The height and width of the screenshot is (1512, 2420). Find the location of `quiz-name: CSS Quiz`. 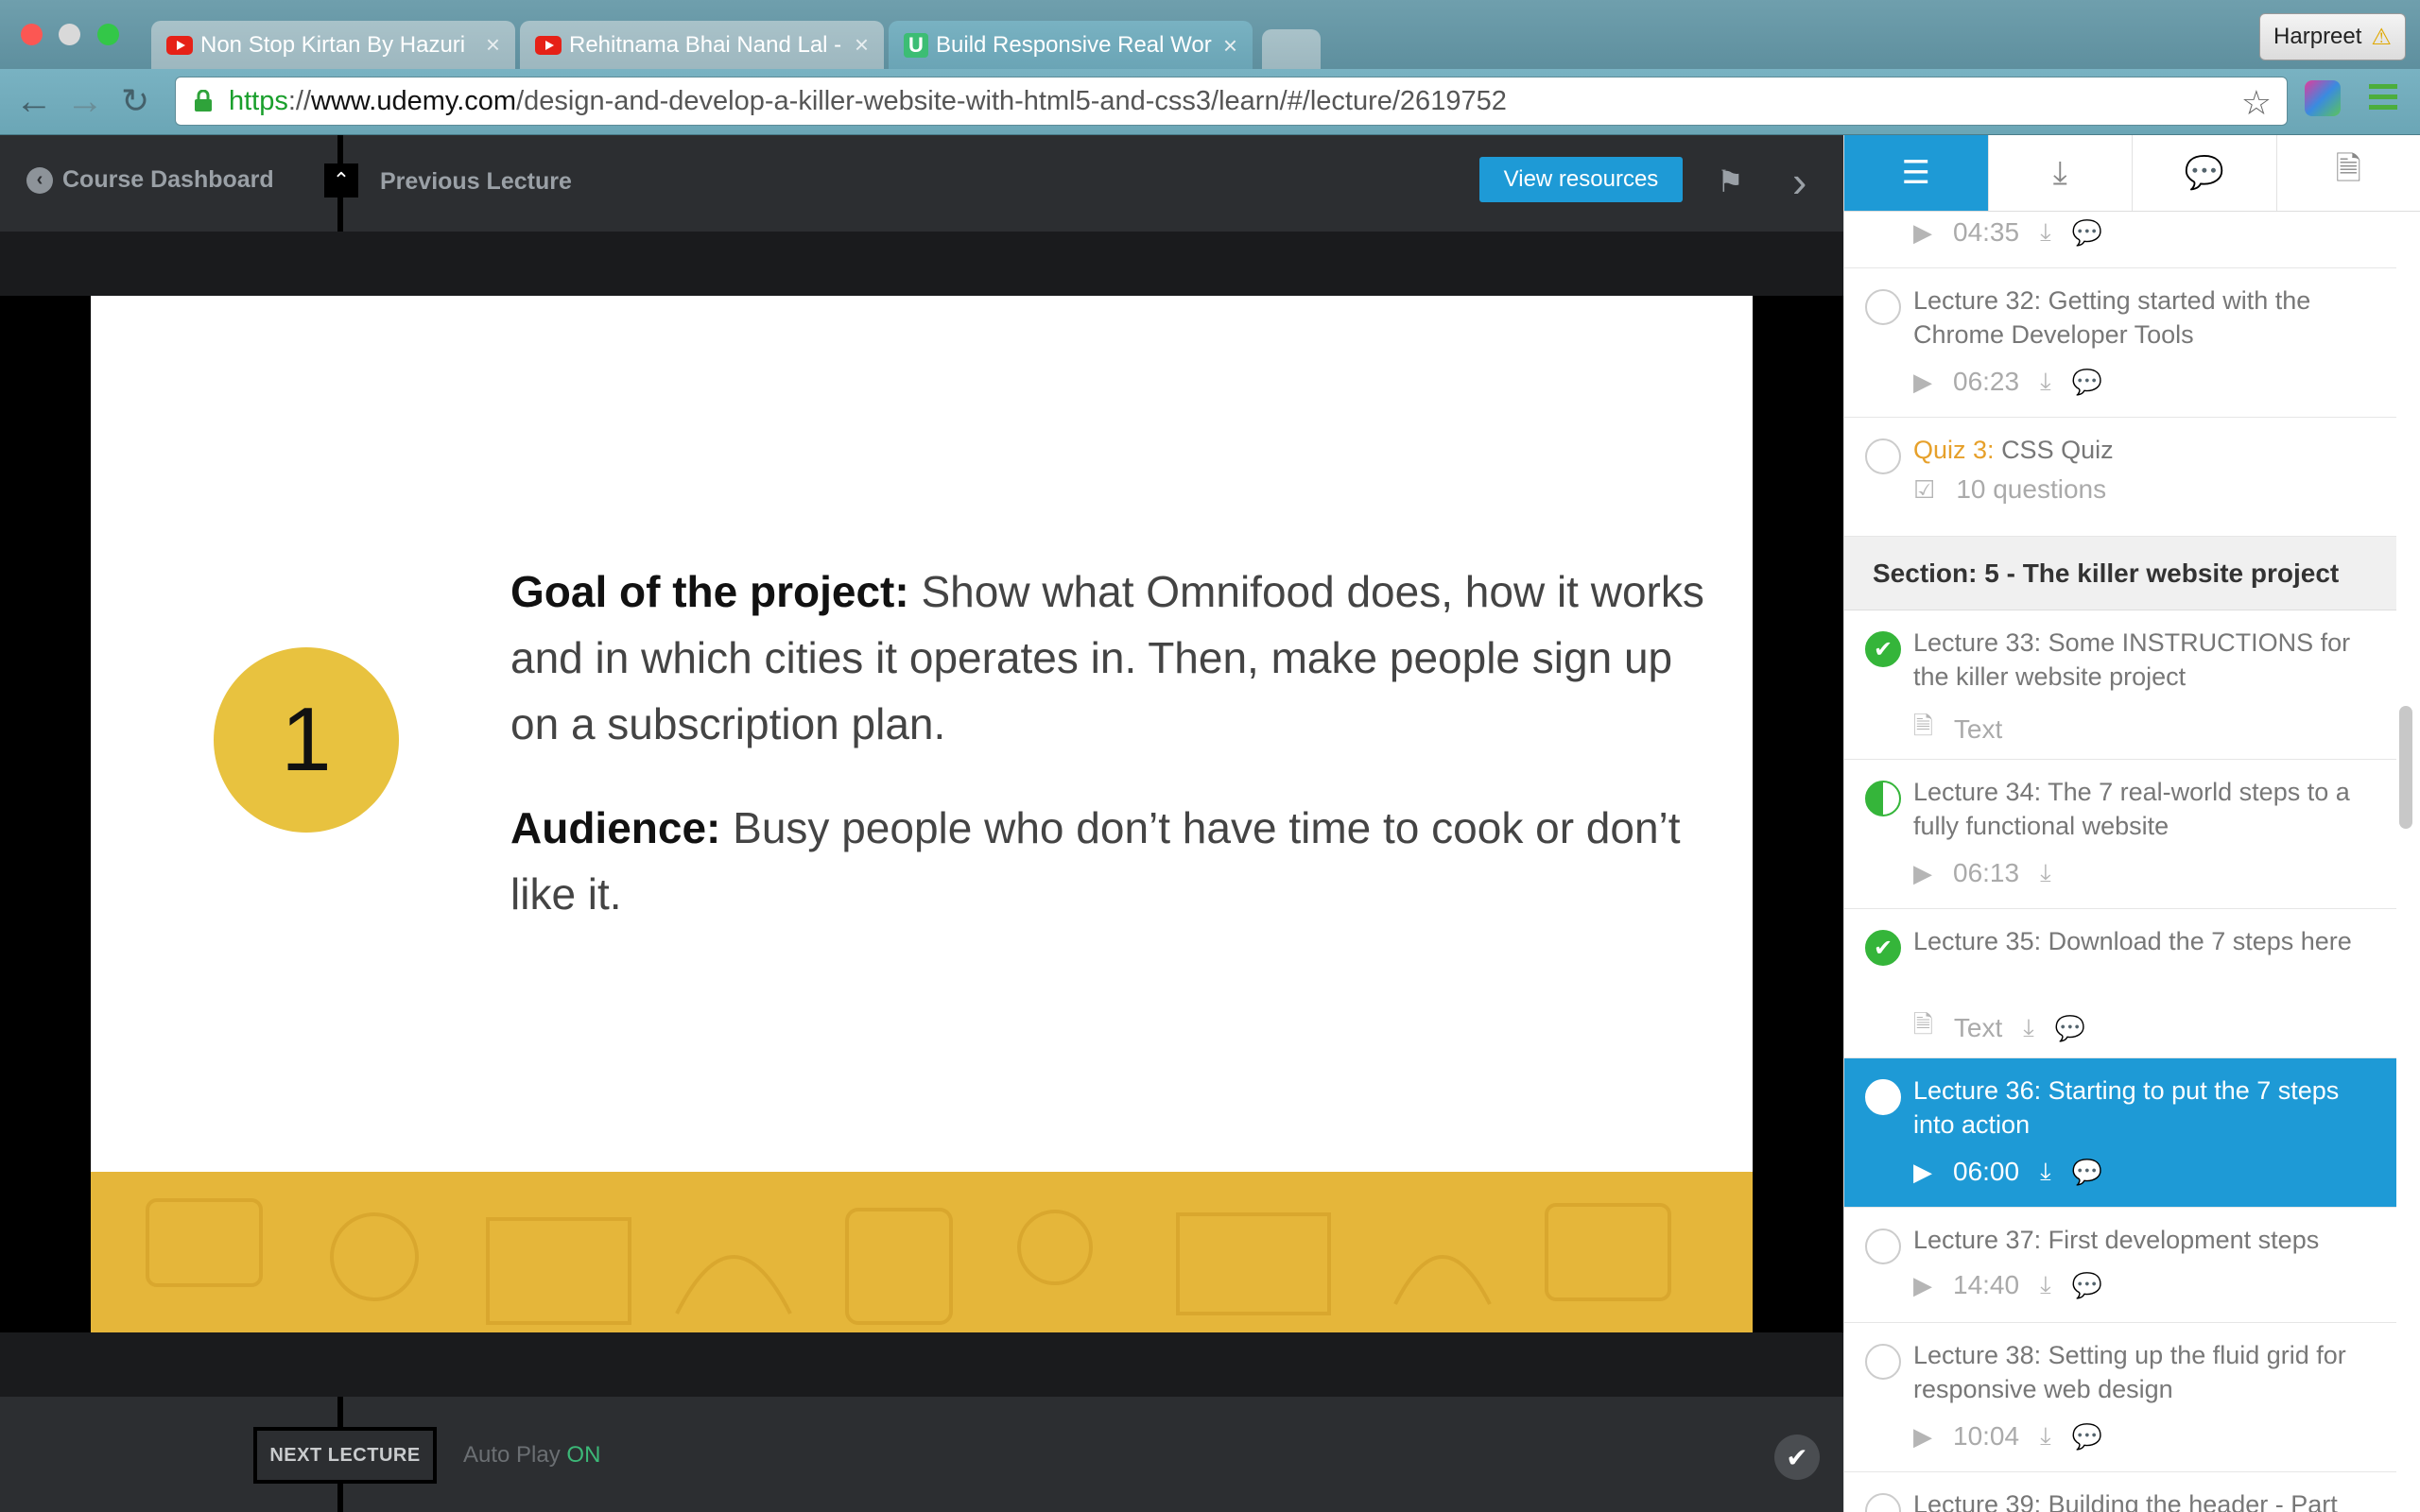

quiz-name: CSS Quiz is located at coordinates (2057, 450).